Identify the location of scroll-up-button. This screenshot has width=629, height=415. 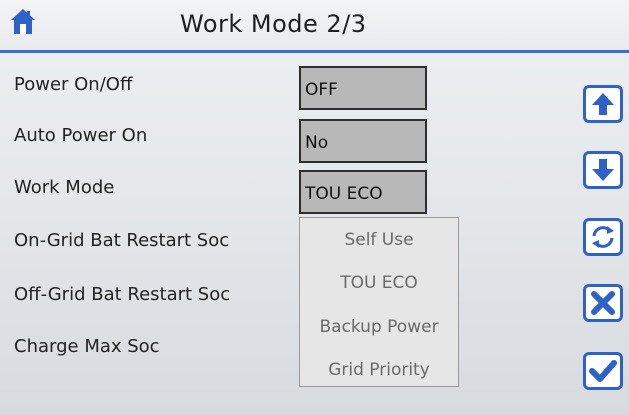
(603, 104).